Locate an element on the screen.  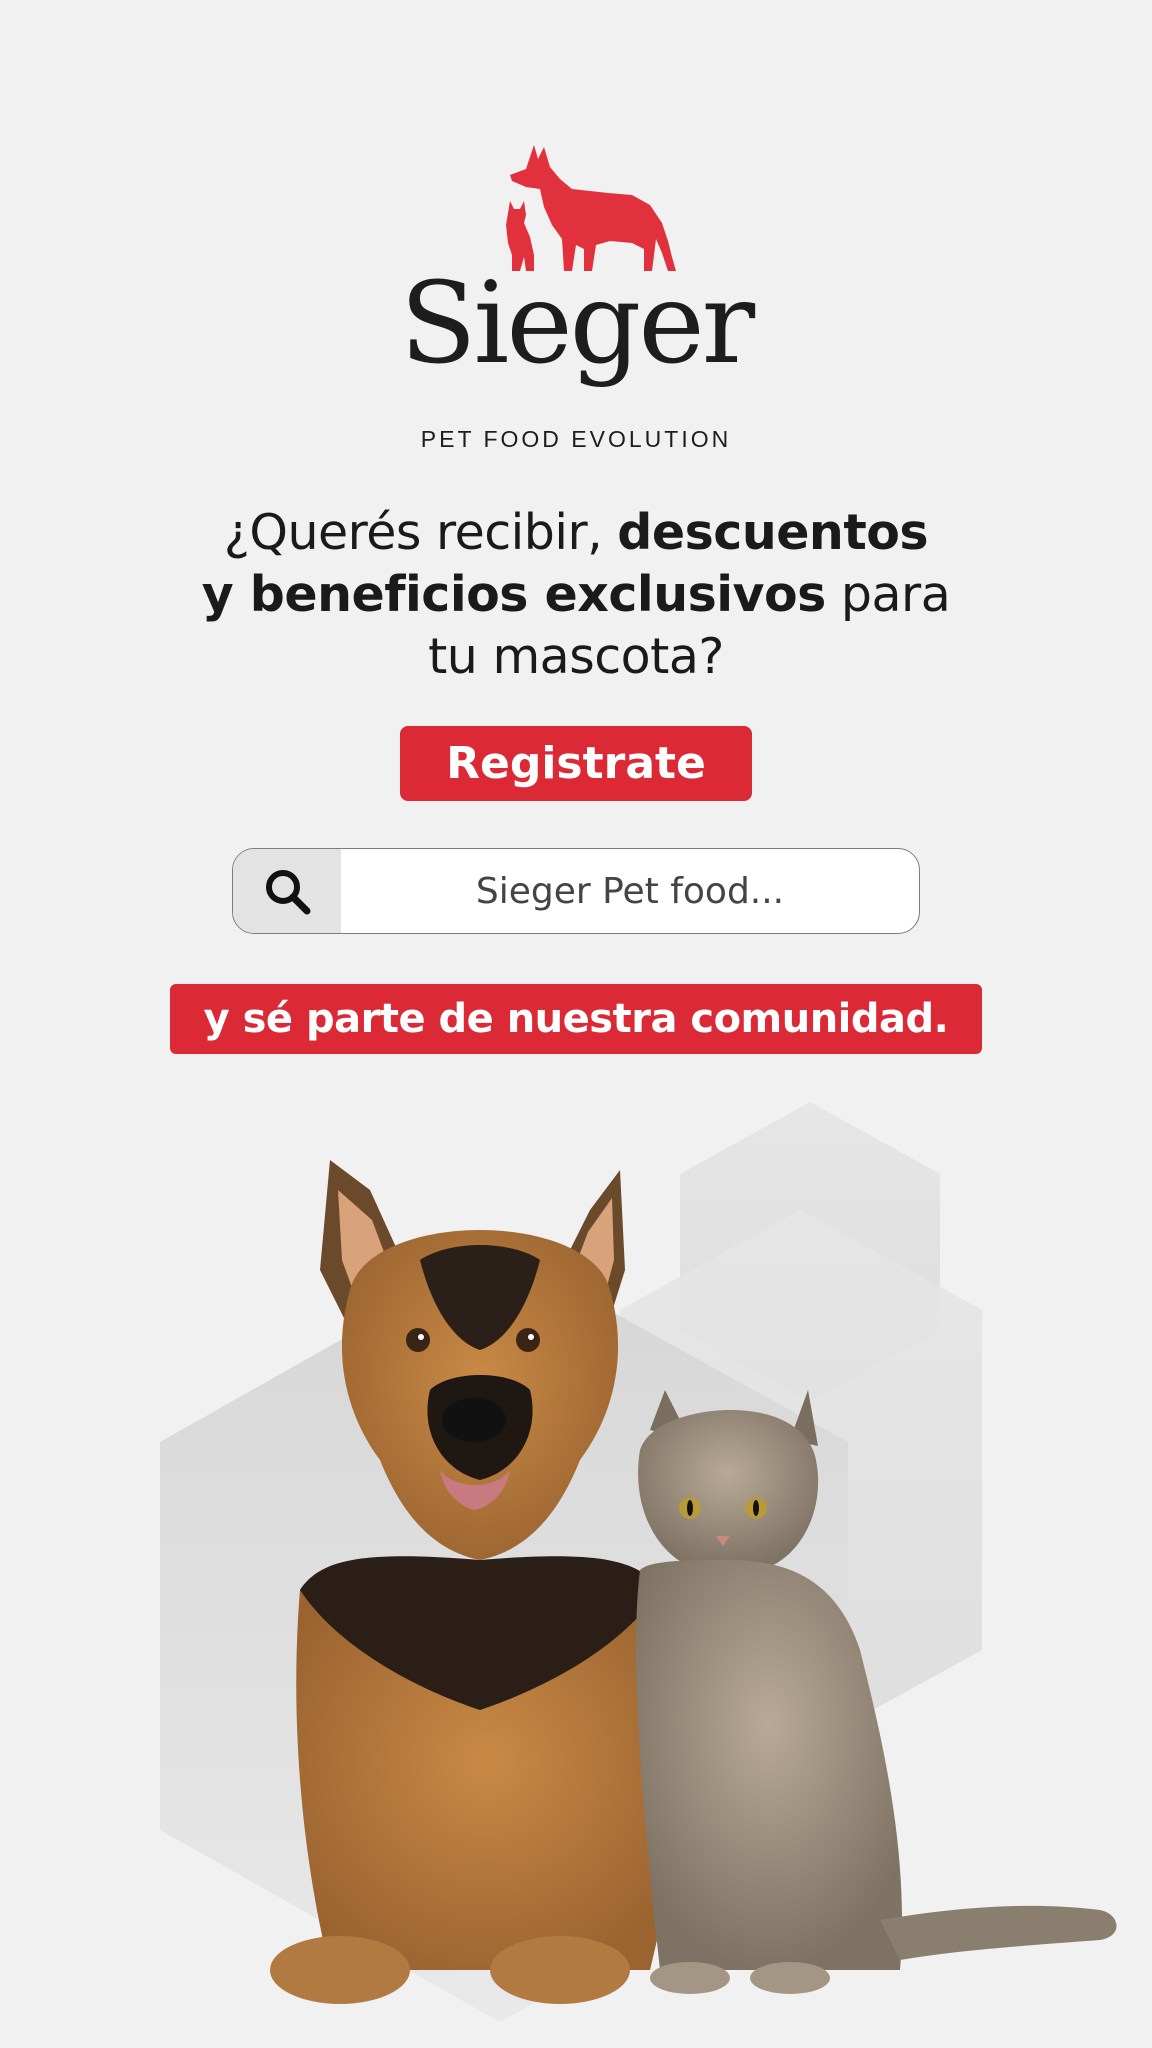
headline-text: para is located at coordinates (888, 594).